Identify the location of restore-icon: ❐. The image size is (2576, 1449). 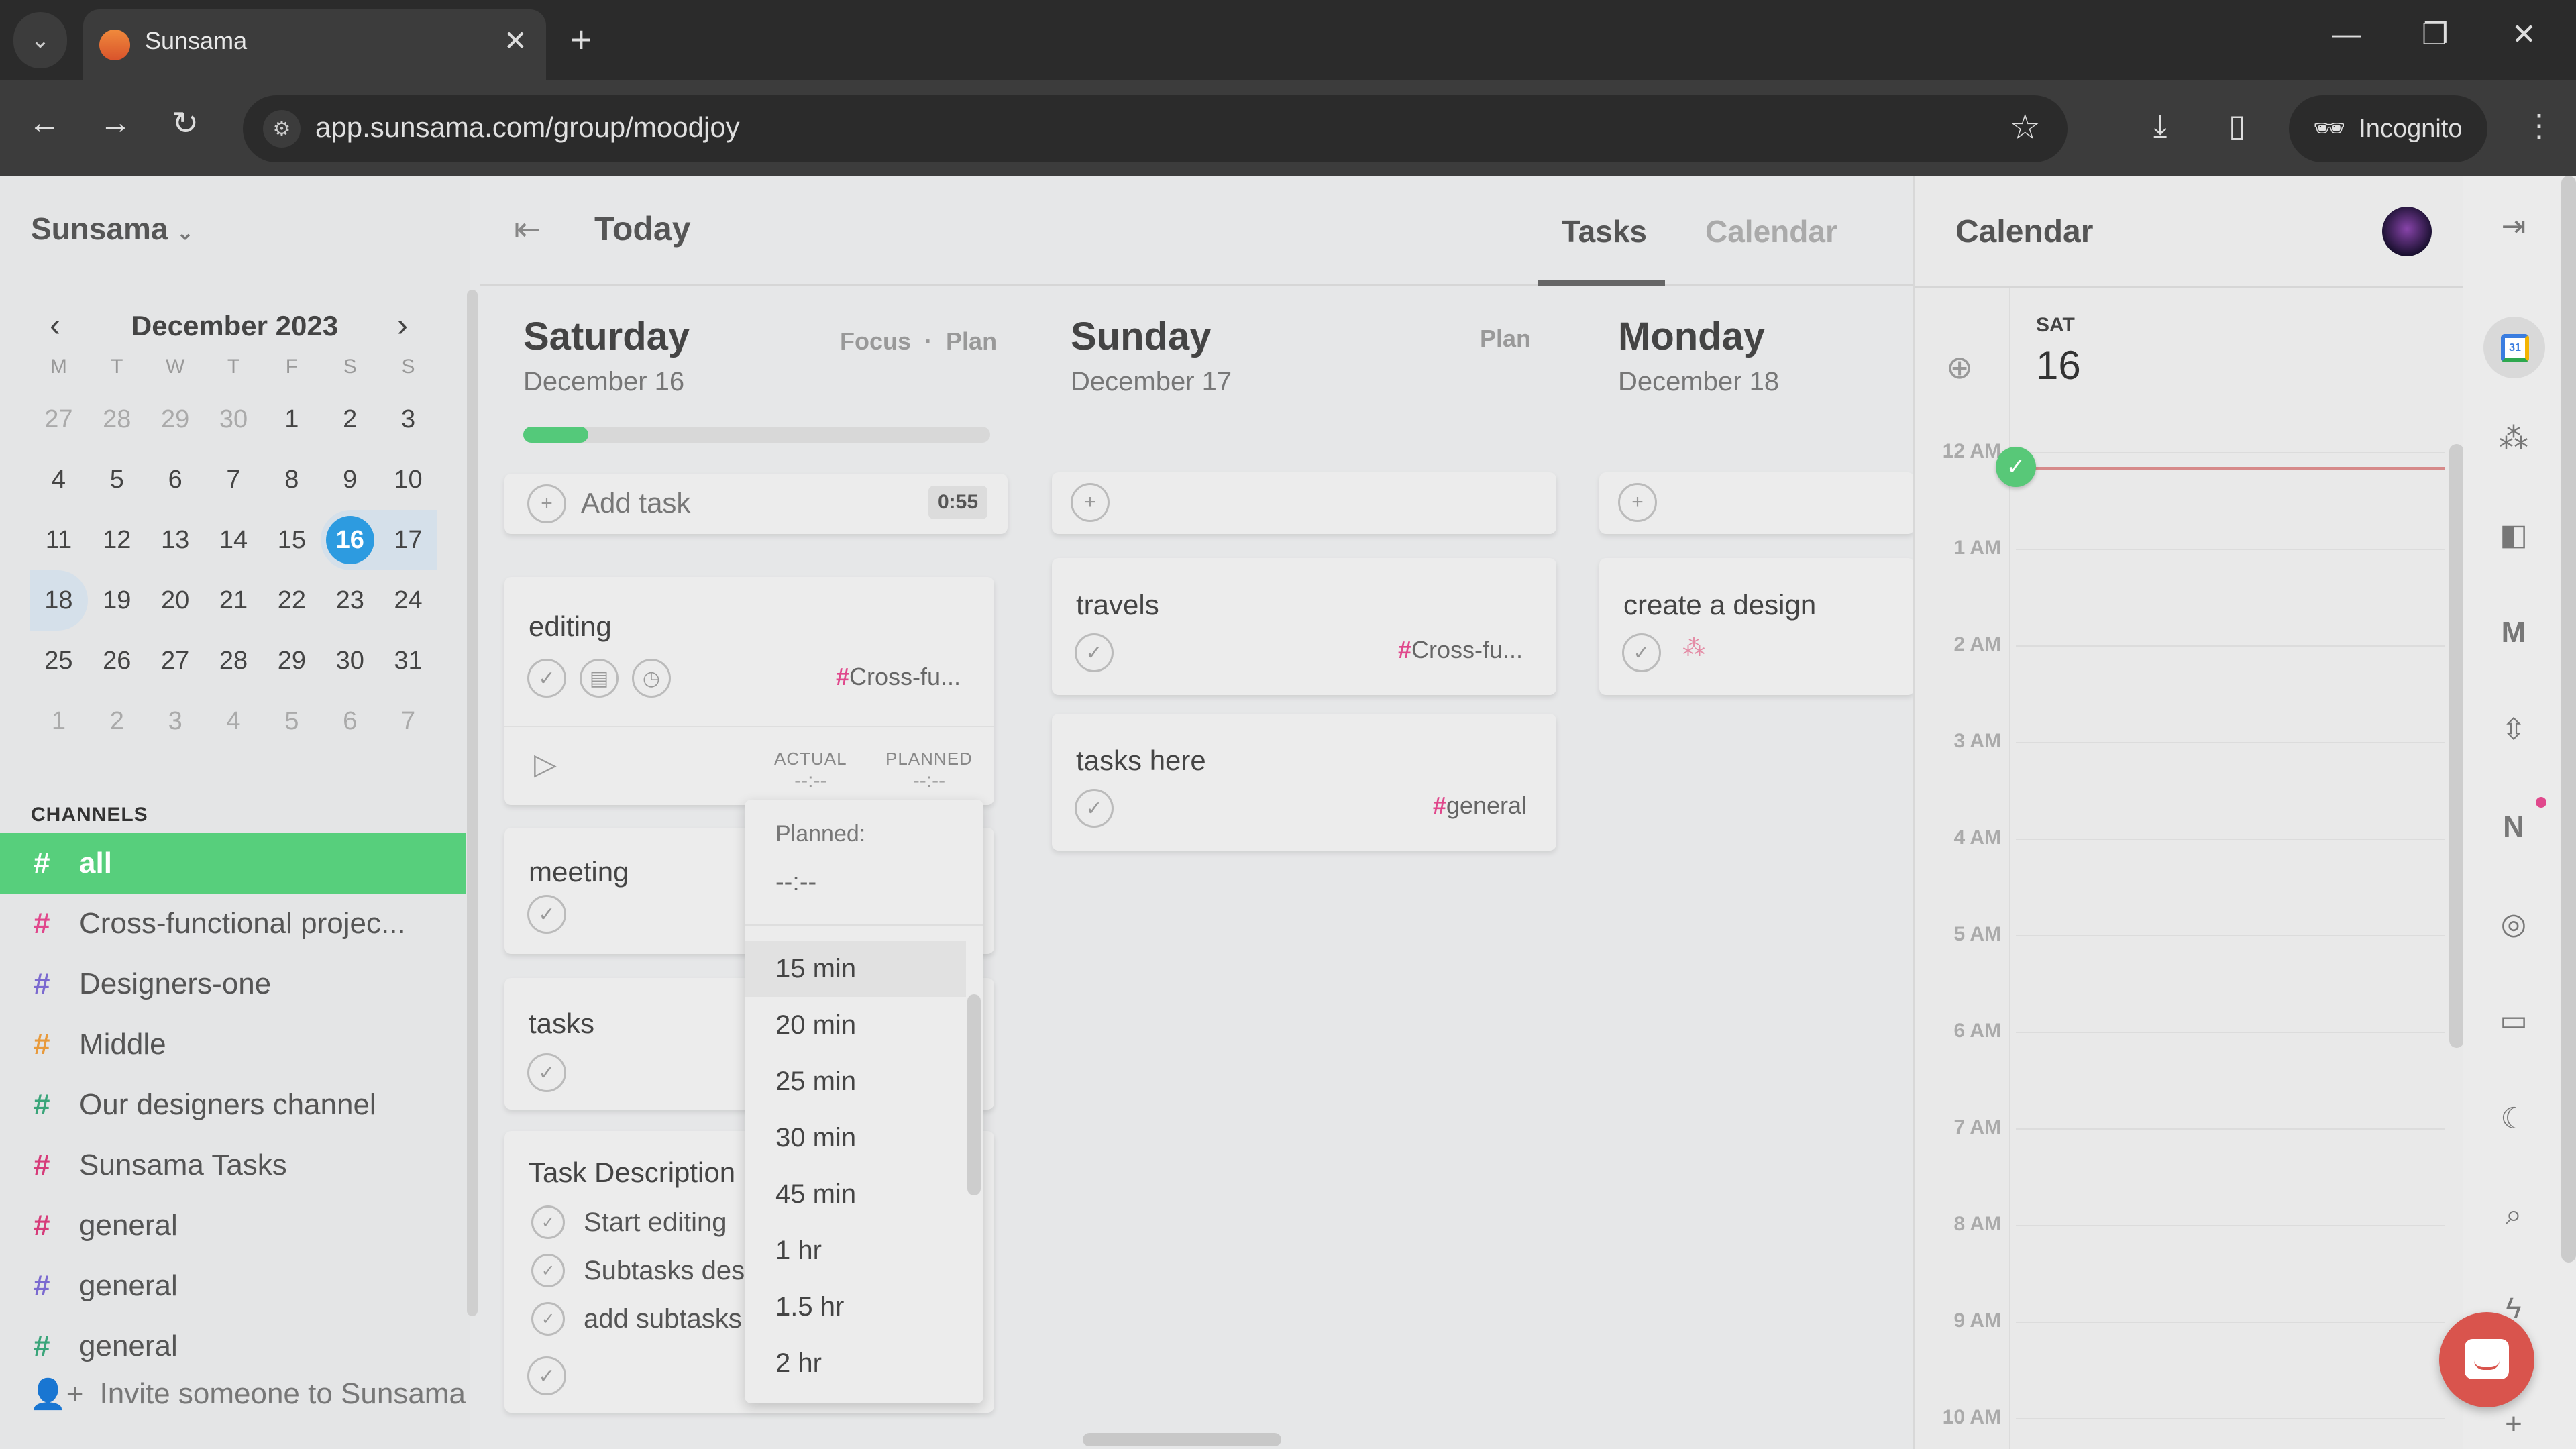
(2435, 34).